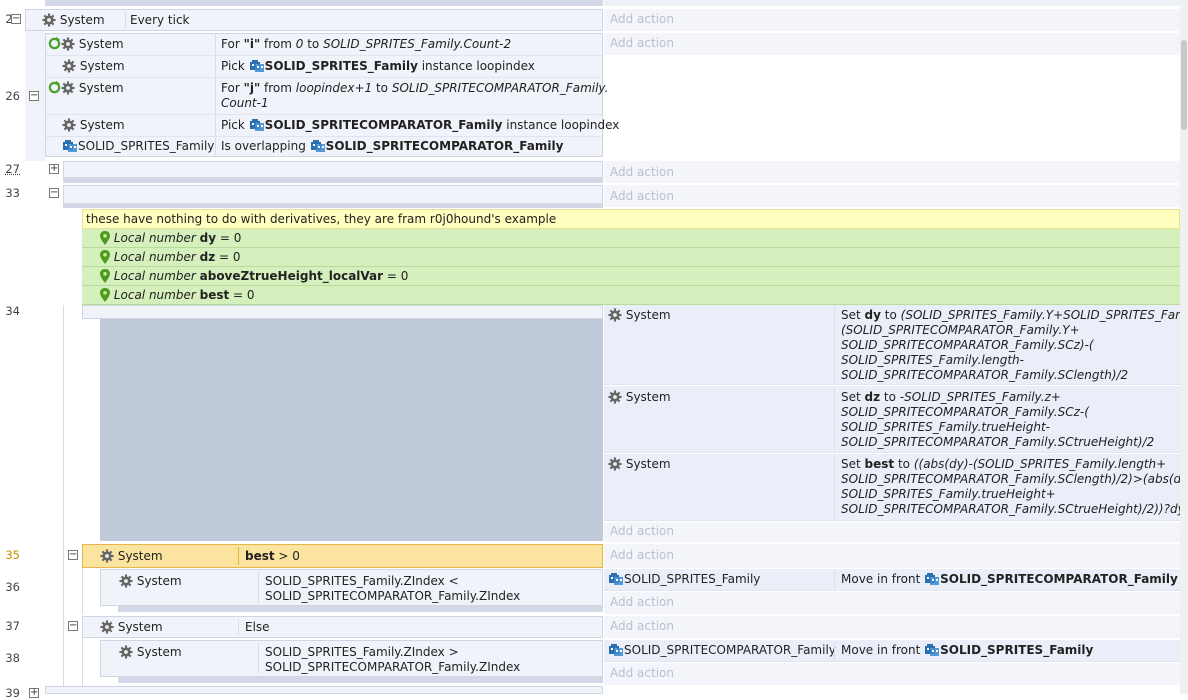  Describe the element at coordinates (12, 626) in the screenshot. I see `line-number-37: 37` at that location.